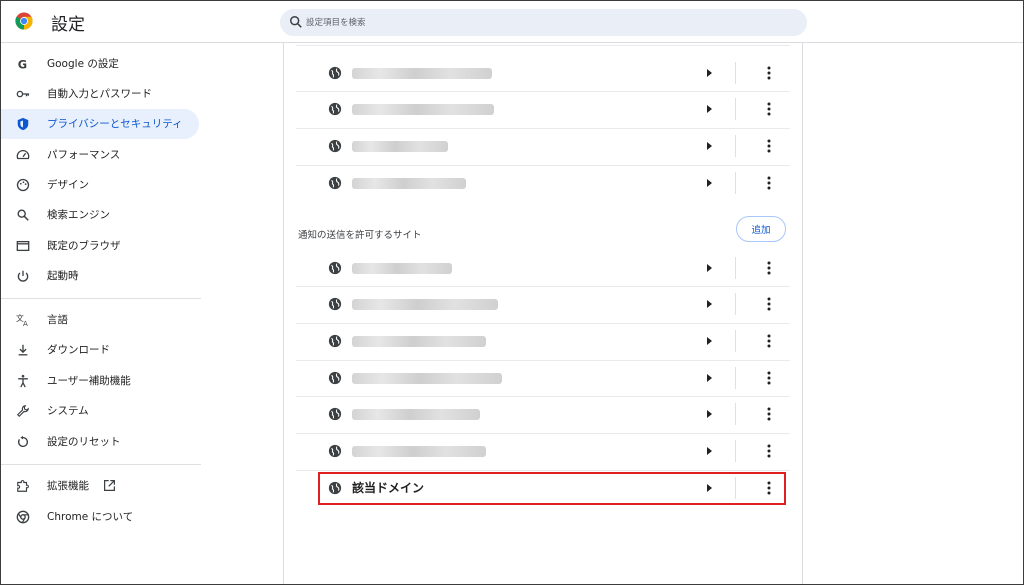 Image resolution: width=1024 pixels, height=585 pixels. What do you see at coordinates (100, 320) in the screenshot?
I see `sidebar-item-languages: 文A 言語` at bounding box center [100, 320].